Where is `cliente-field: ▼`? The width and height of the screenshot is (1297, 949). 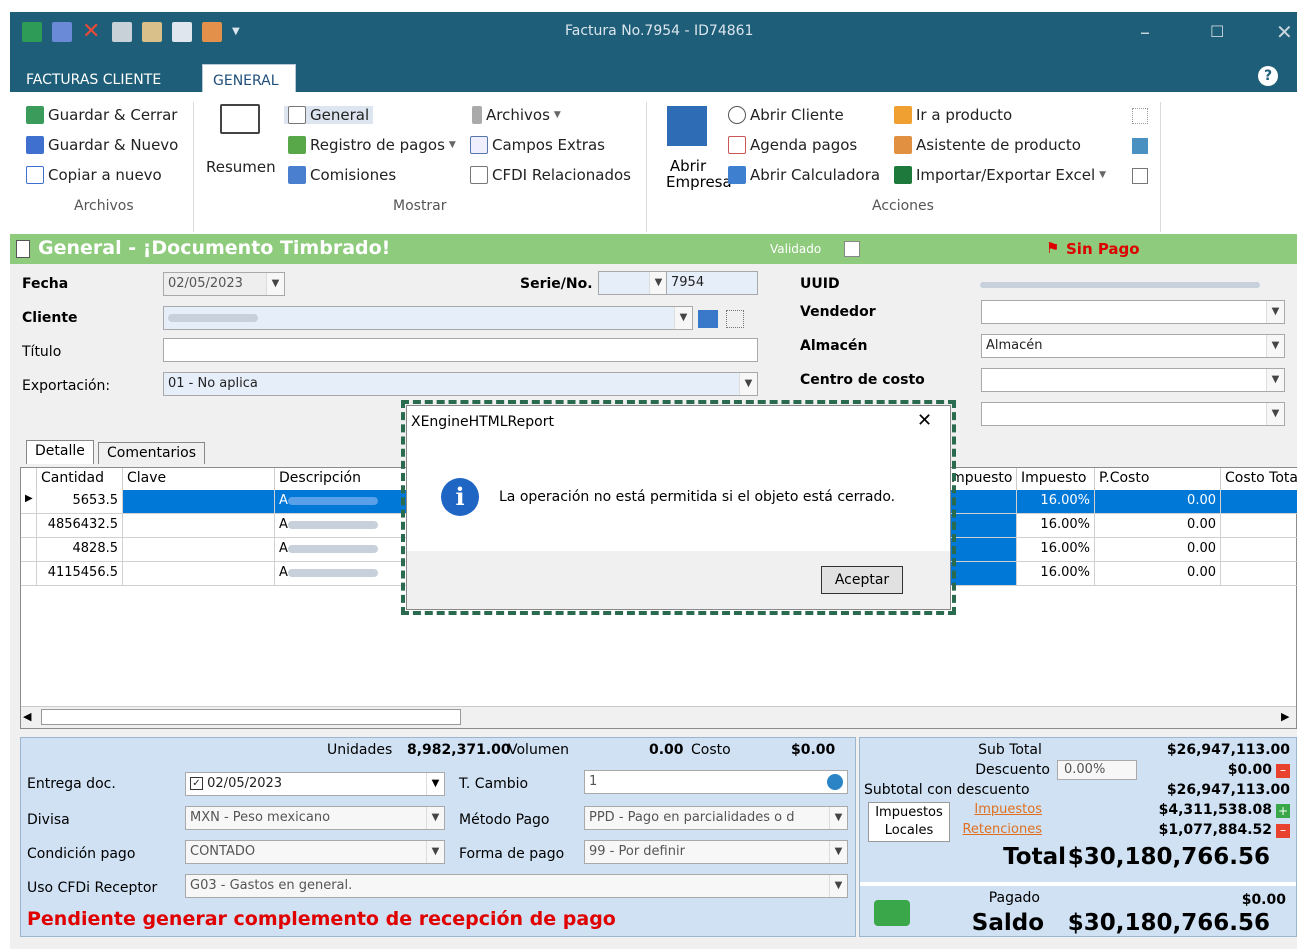 cliente-field: ▼ is located at coordinates (428, 318).